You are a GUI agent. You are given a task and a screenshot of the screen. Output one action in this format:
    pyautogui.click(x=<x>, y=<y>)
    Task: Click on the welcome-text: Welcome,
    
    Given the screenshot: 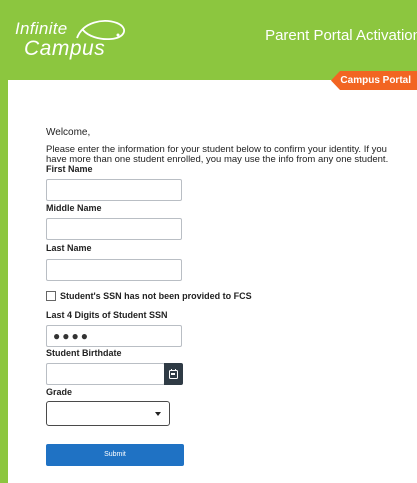 What is the action you would take?
    pyautogui.click(x=68, y=132)
    